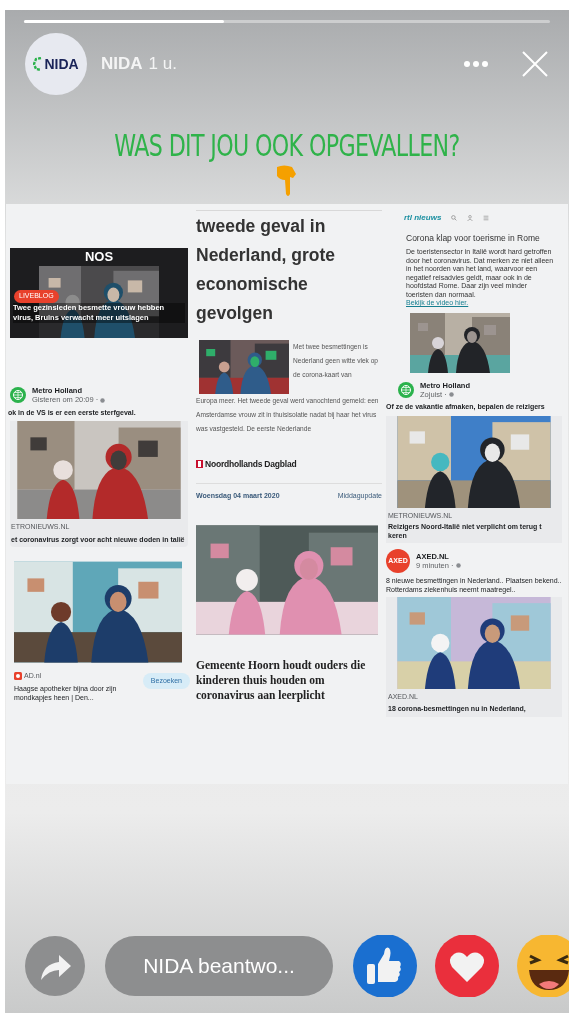 The width and height of the screenshot is (569, 1013). What do you see at coordinates (543, 966) in the screenshot?
I see `laughing-reaction-icon` at bounding box center [543, 966].